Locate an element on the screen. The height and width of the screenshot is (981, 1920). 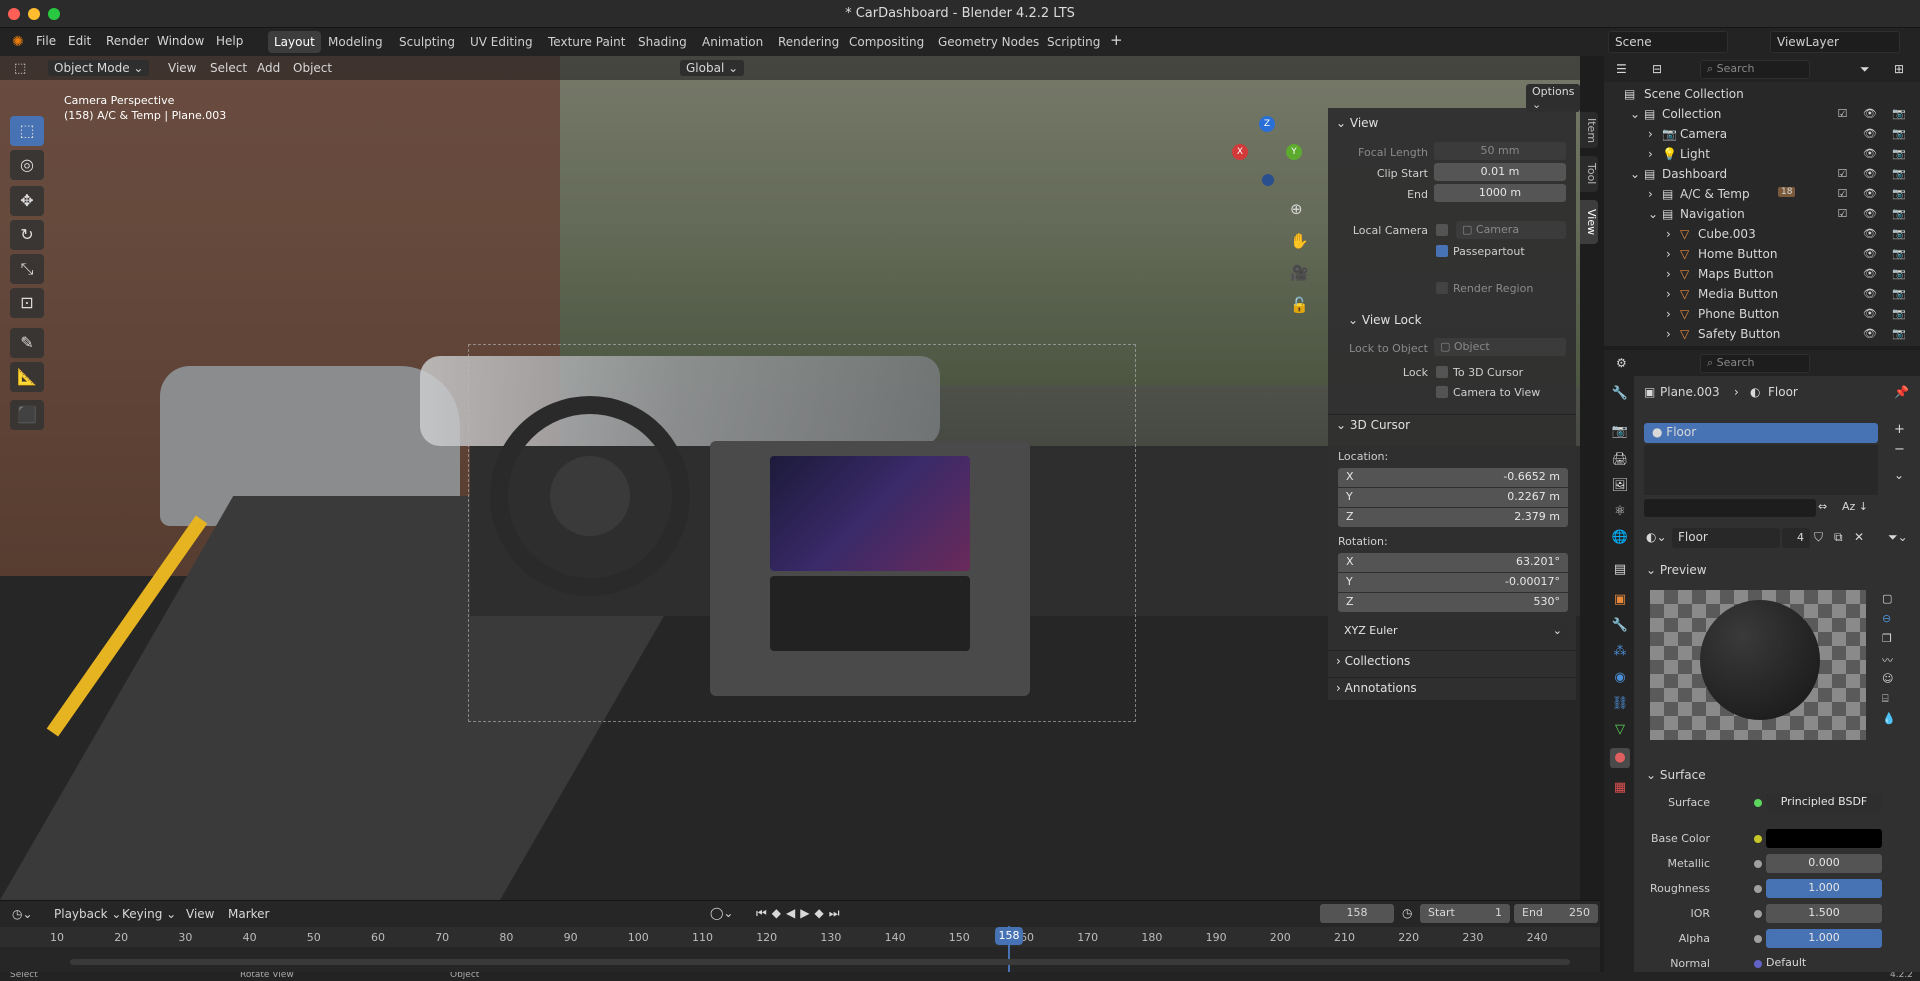
tab-scripting: Scripting is located at coordinates (1073, 42).